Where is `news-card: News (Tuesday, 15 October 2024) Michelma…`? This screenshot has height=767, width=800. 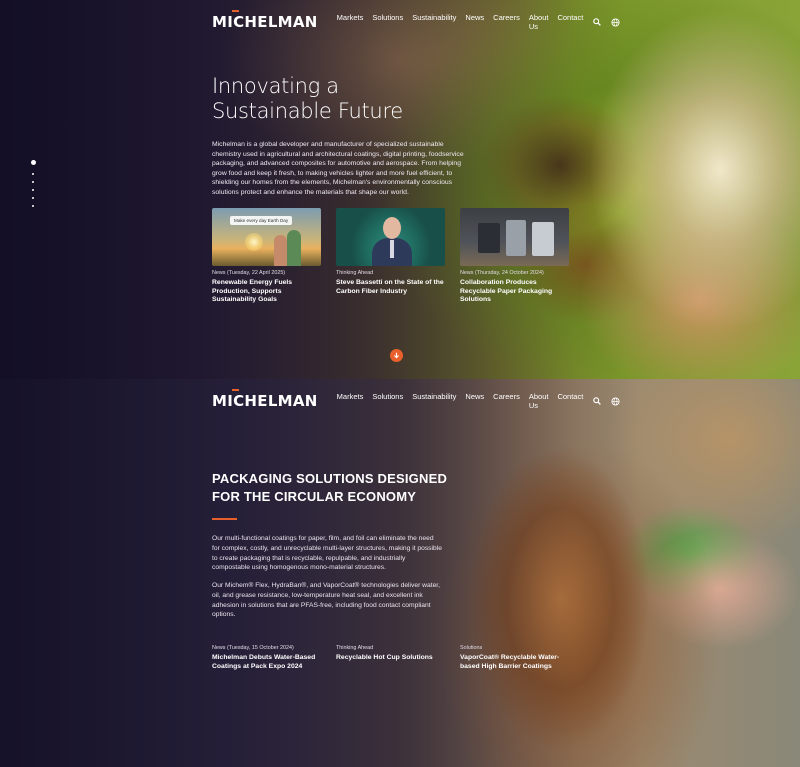
news-card: News (Tuesday, 15 October 2024) Michelma… is located at coordinates (268, 656).